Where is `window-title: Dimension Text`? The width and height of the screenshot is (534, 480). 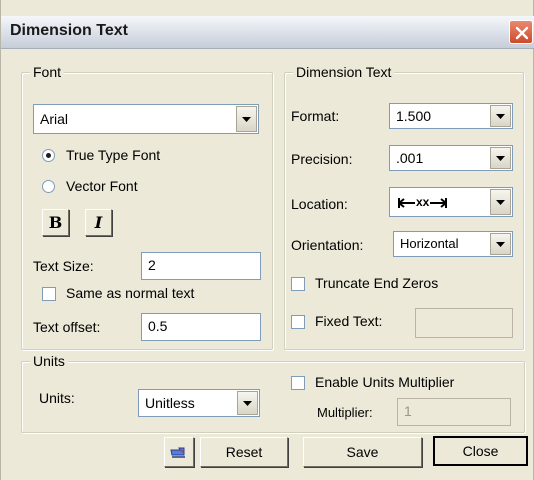
window-title: Dimension Text is located at coordinates (69, 30).